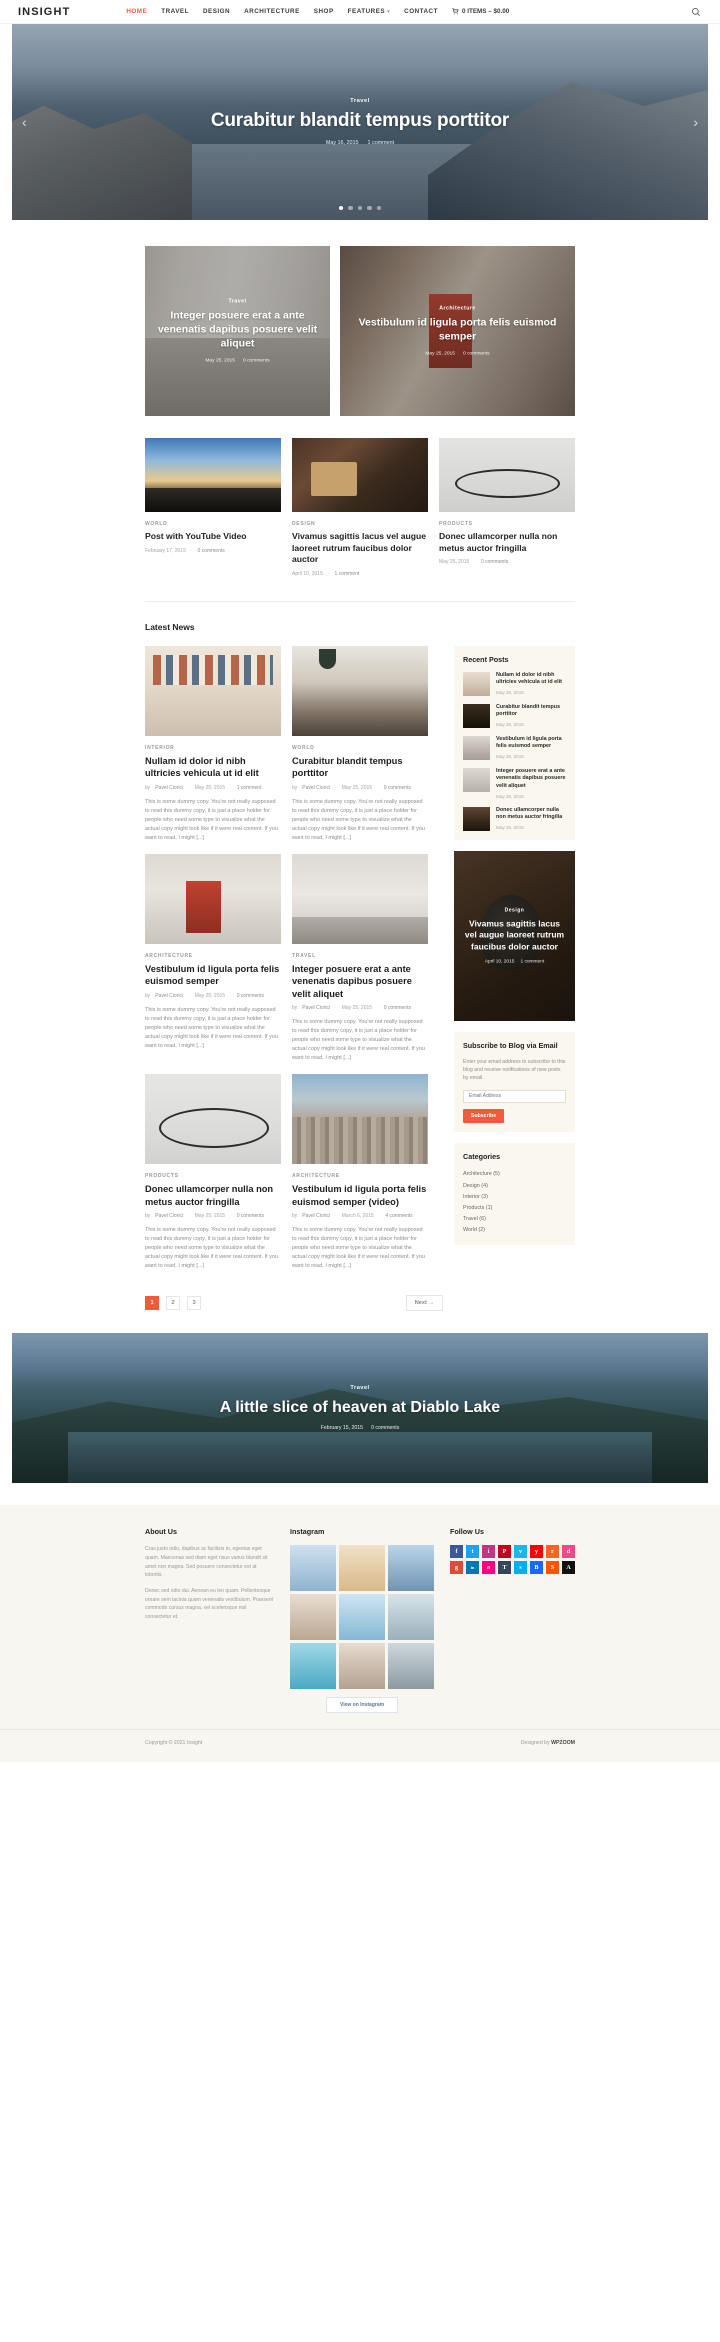 This screenshot has height=2342, width=720. Describe the element at coordinates (44, 12) in the screenshot. I see `site-logo: INSIGHT` at that location.